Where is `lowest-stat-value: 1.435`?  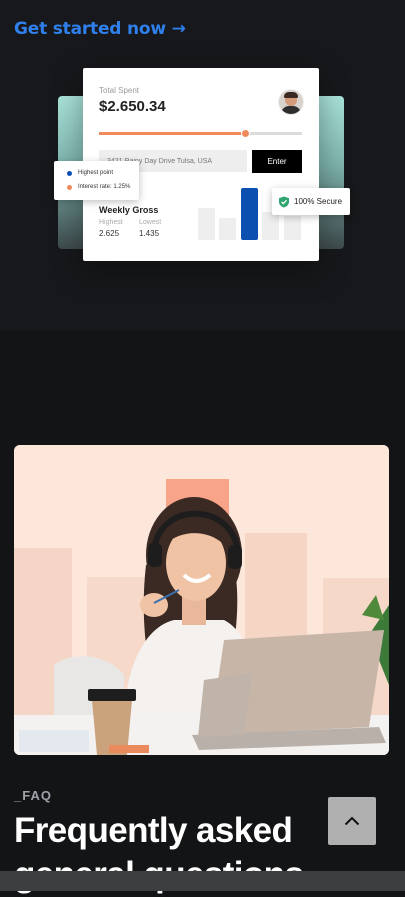
lowest-stat-value: 1.435 is located at coordinates (149, 233).